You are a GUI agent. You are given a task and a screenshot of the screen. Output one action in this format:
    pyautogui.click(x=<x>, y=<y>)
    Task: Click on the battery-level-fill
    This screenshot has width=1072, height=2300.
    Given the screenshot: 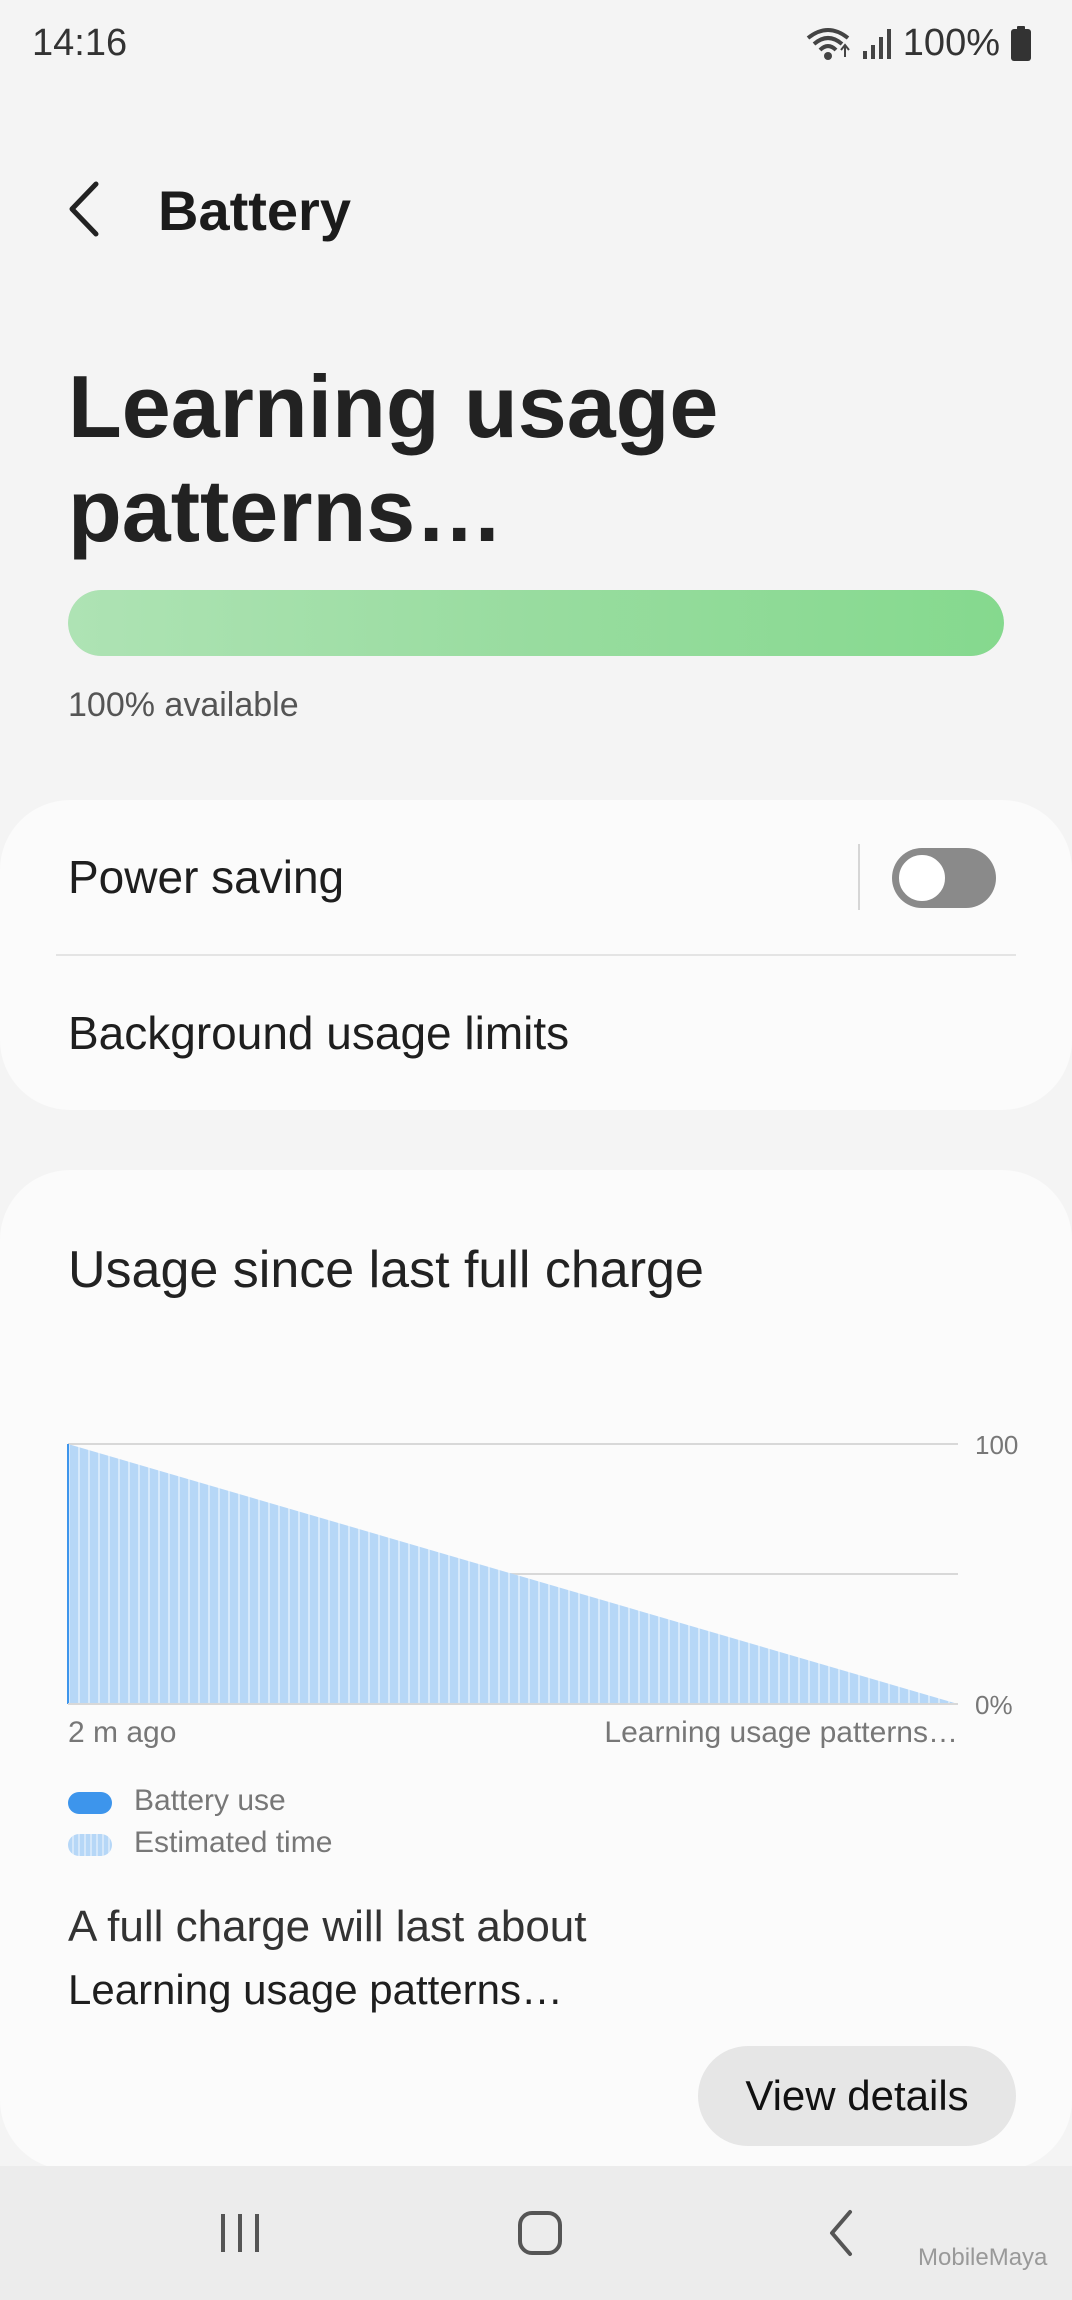 What is the action you would take?
    pyautogui.click(x=536, y=623)
    